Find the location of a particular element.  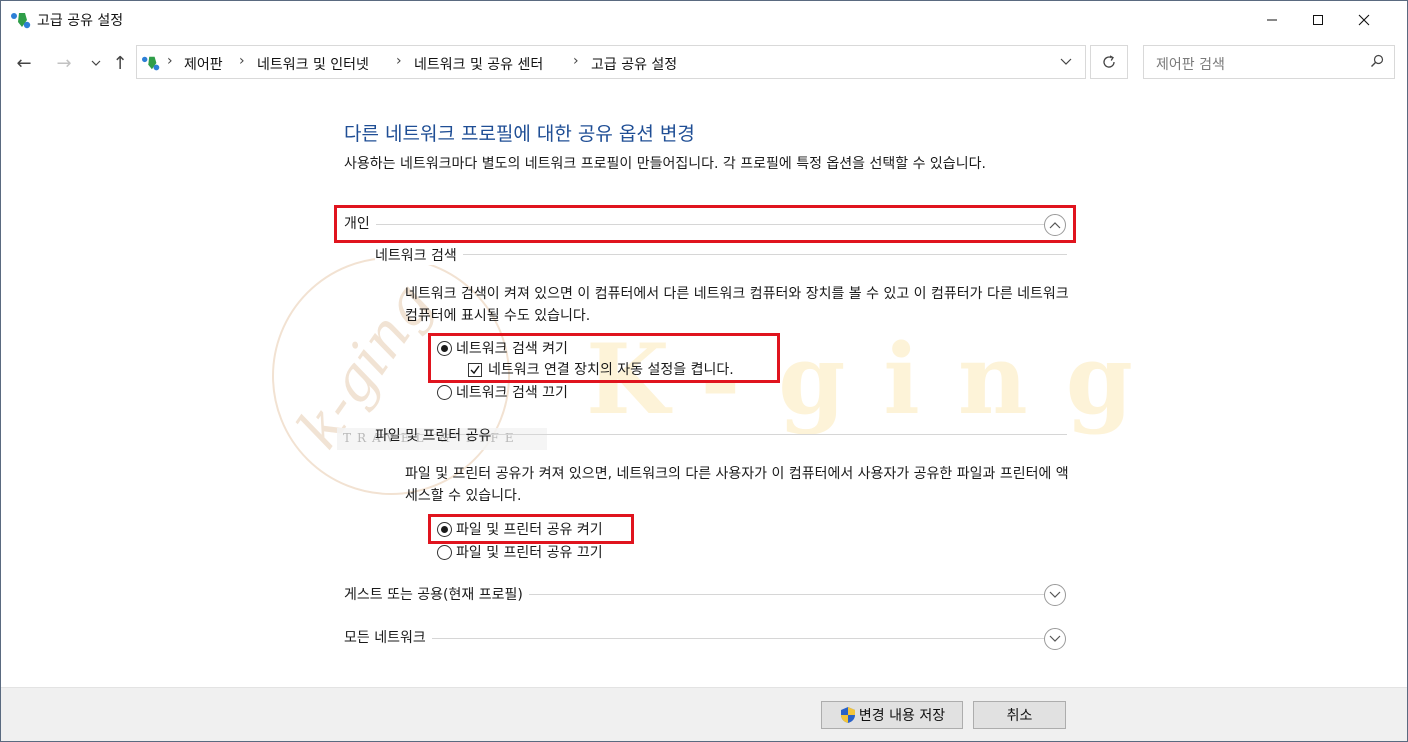

up-button: ↑ is located at coordinates (120, 63).